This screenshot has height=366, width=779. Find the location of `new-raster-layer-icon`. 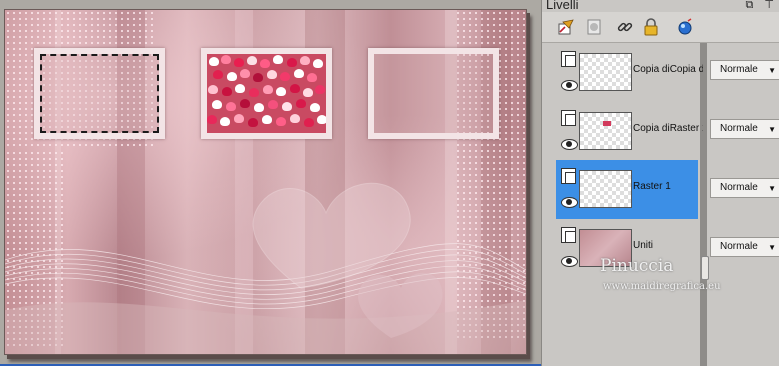

new-raster-layer-icon is located at coordinates (566, 27).